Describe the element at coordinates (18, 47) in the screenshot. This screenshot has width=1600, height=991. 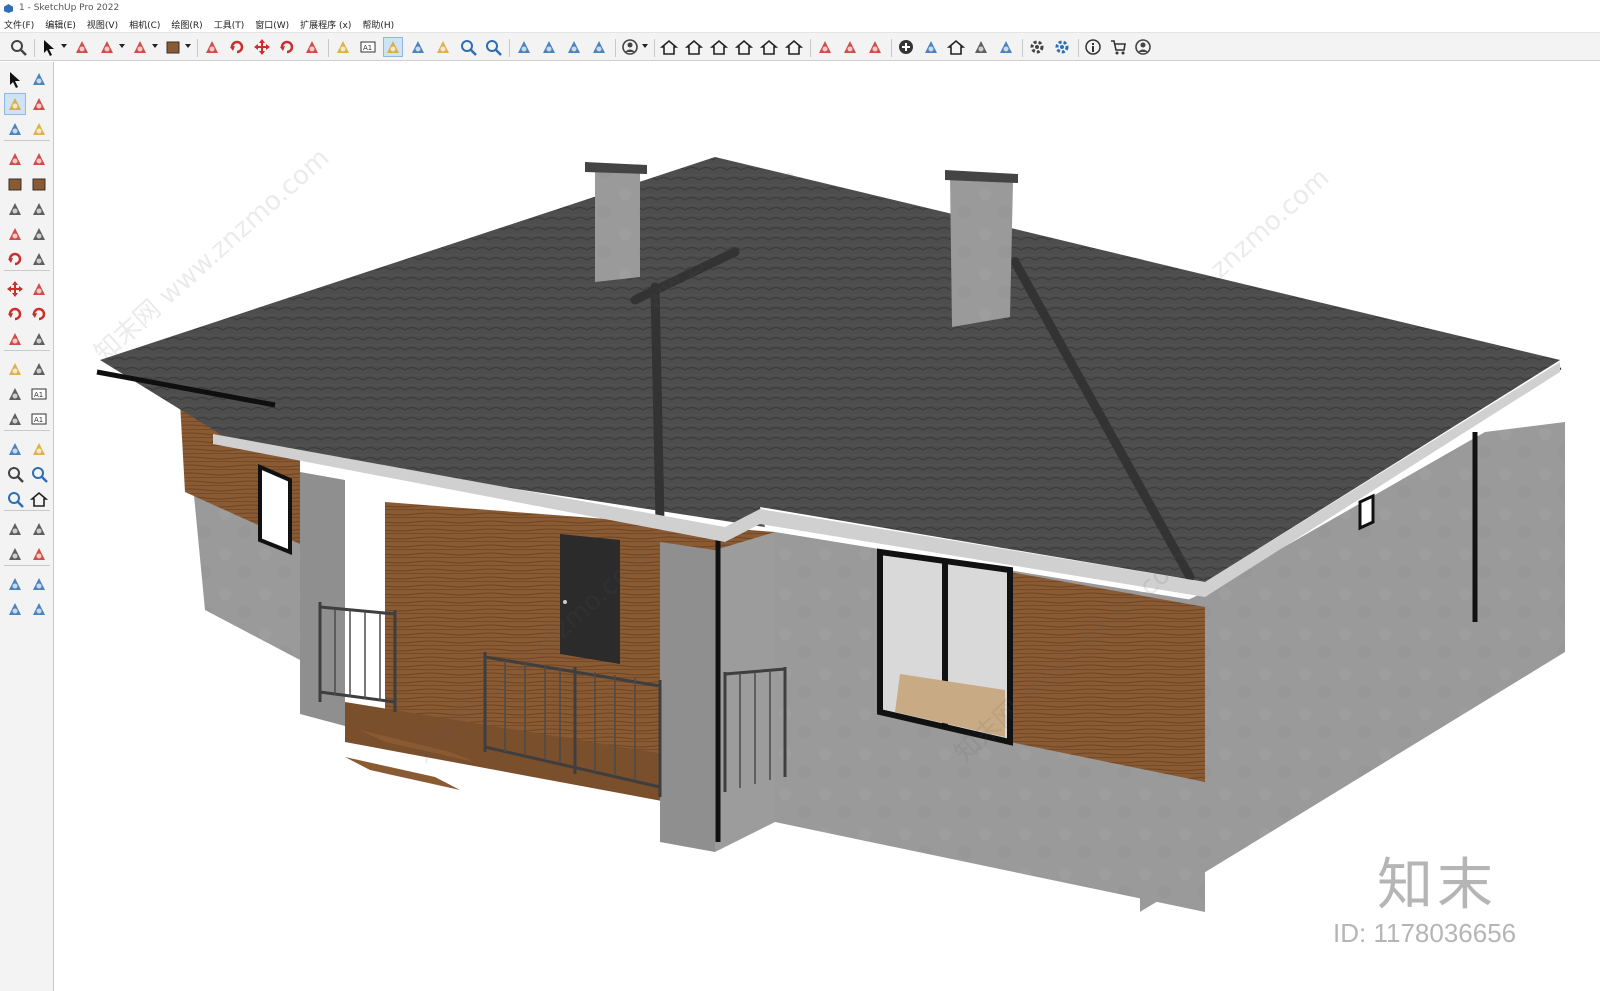
I see `zoom-button` at that location.